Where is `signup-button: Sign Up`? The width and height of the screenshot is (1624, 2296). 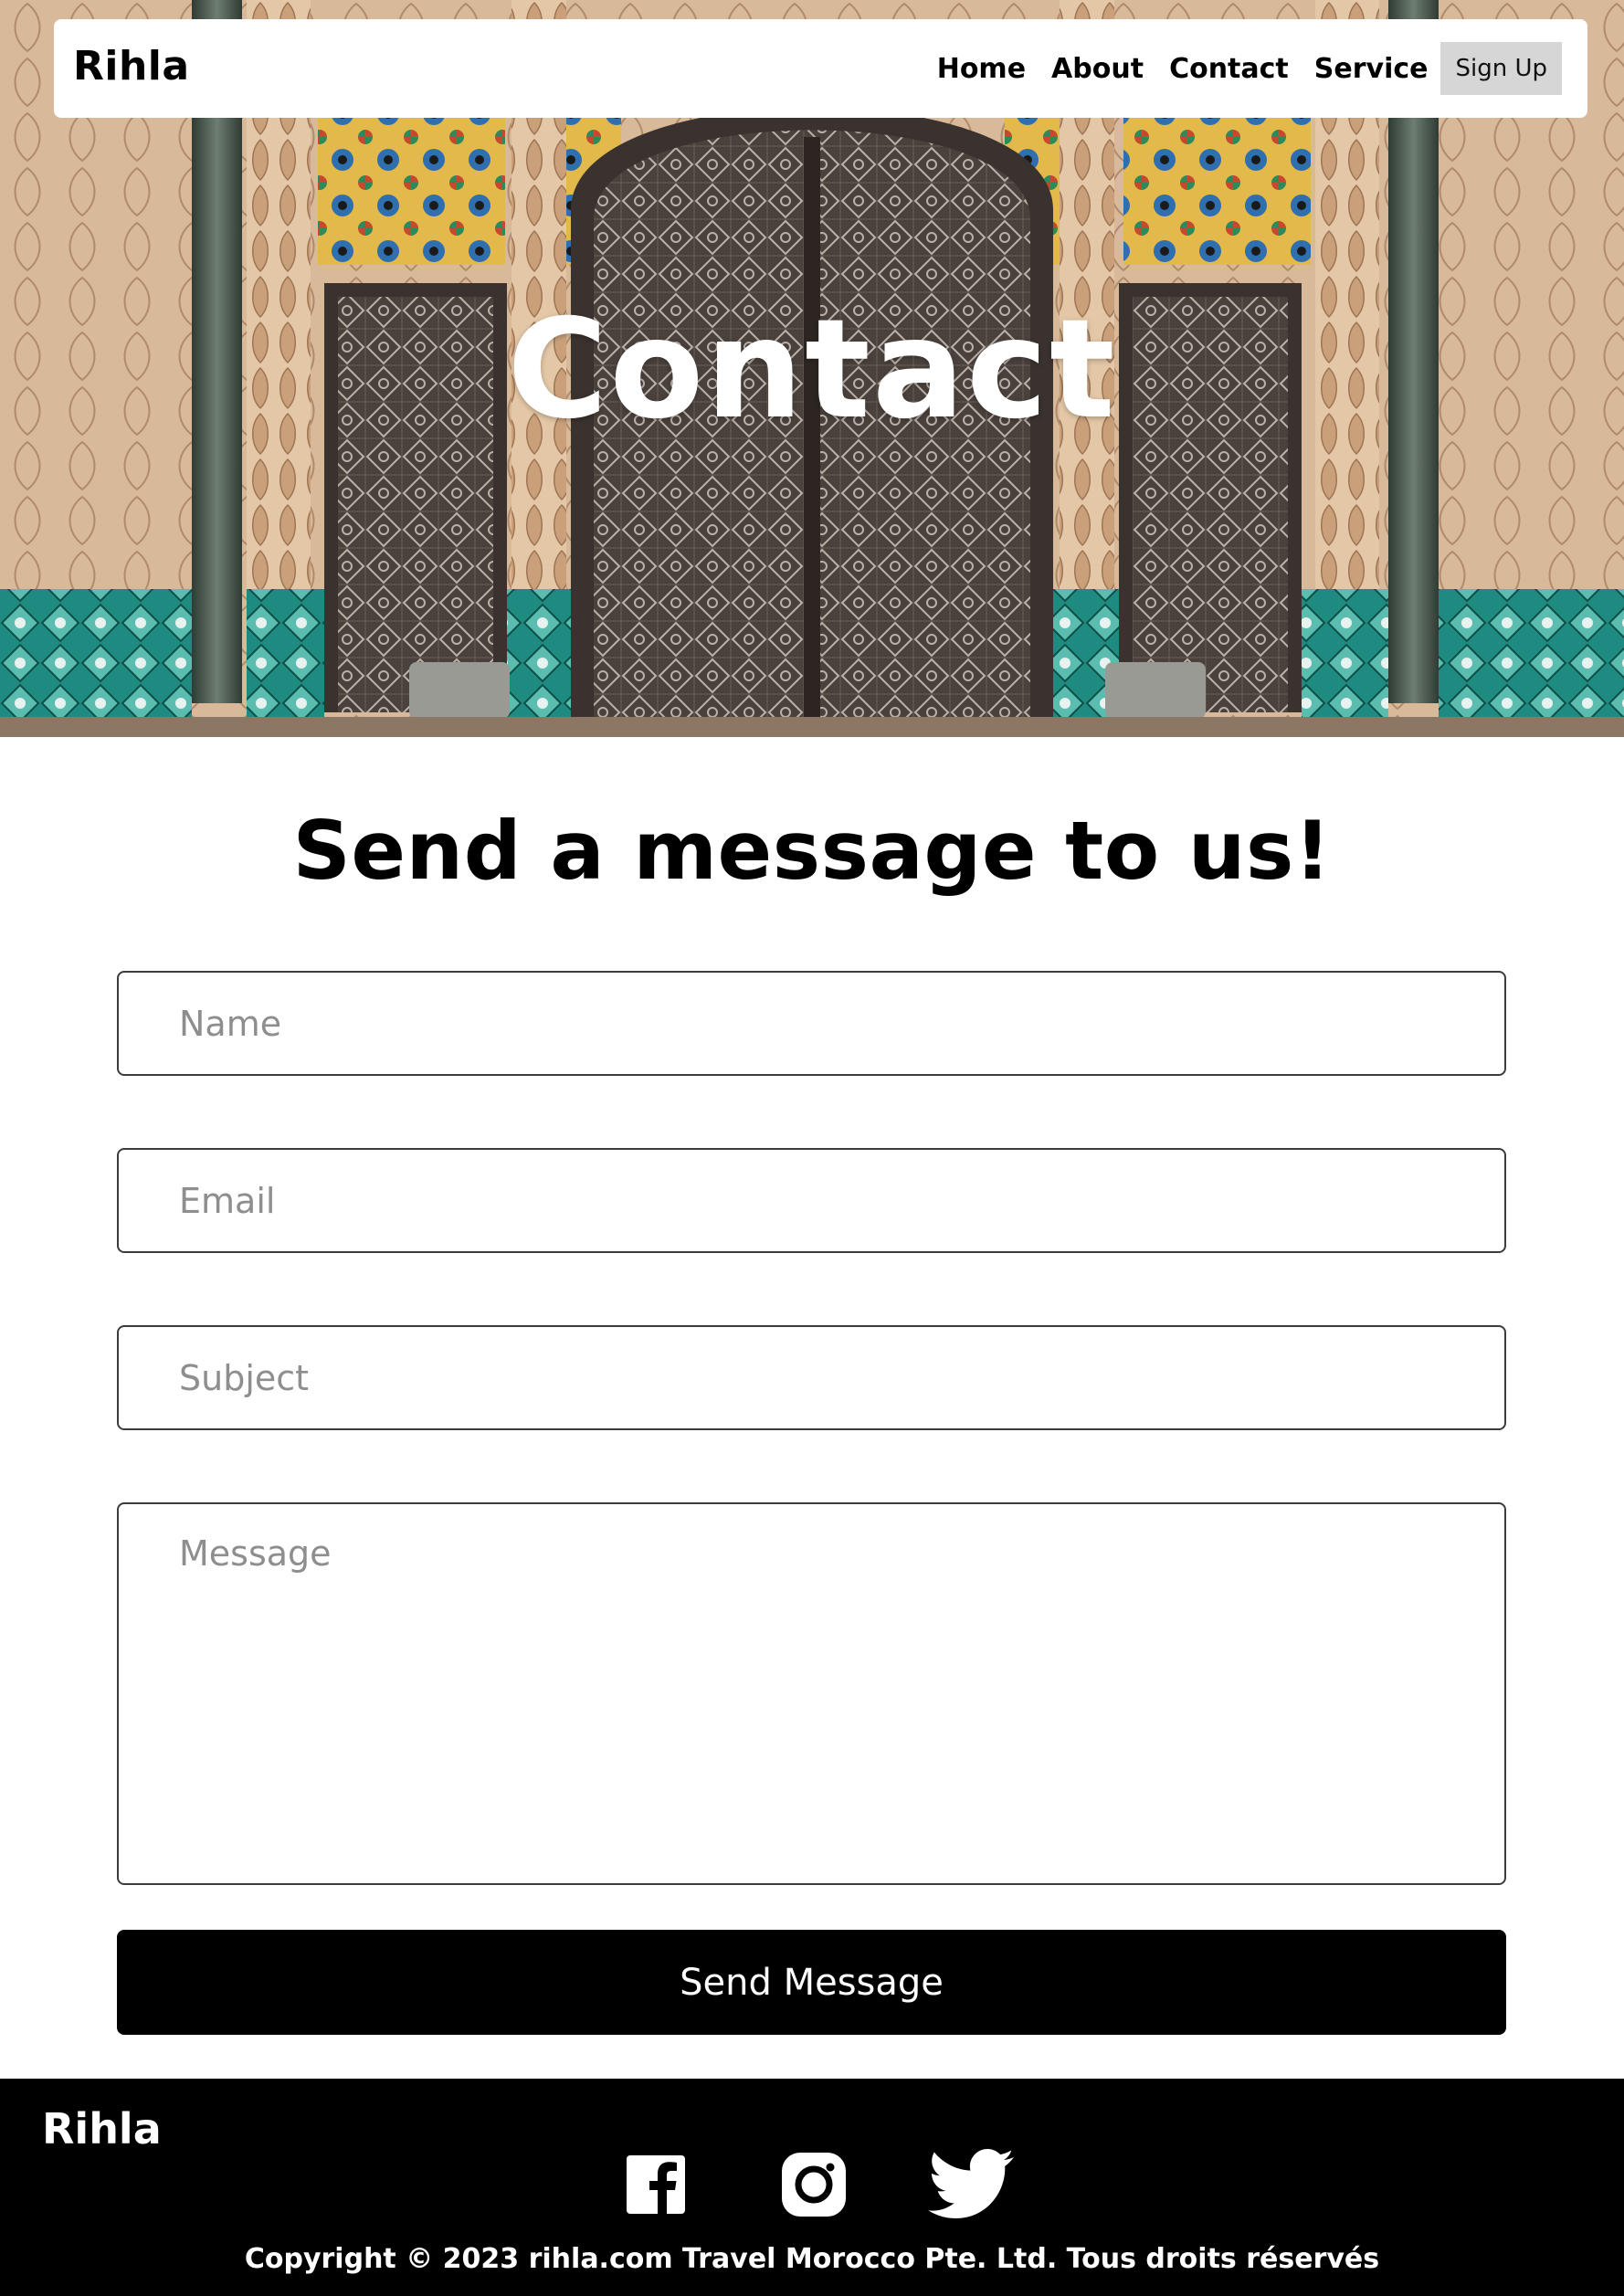 signup-button: Sign Up is located at coordinates (1501, 68).